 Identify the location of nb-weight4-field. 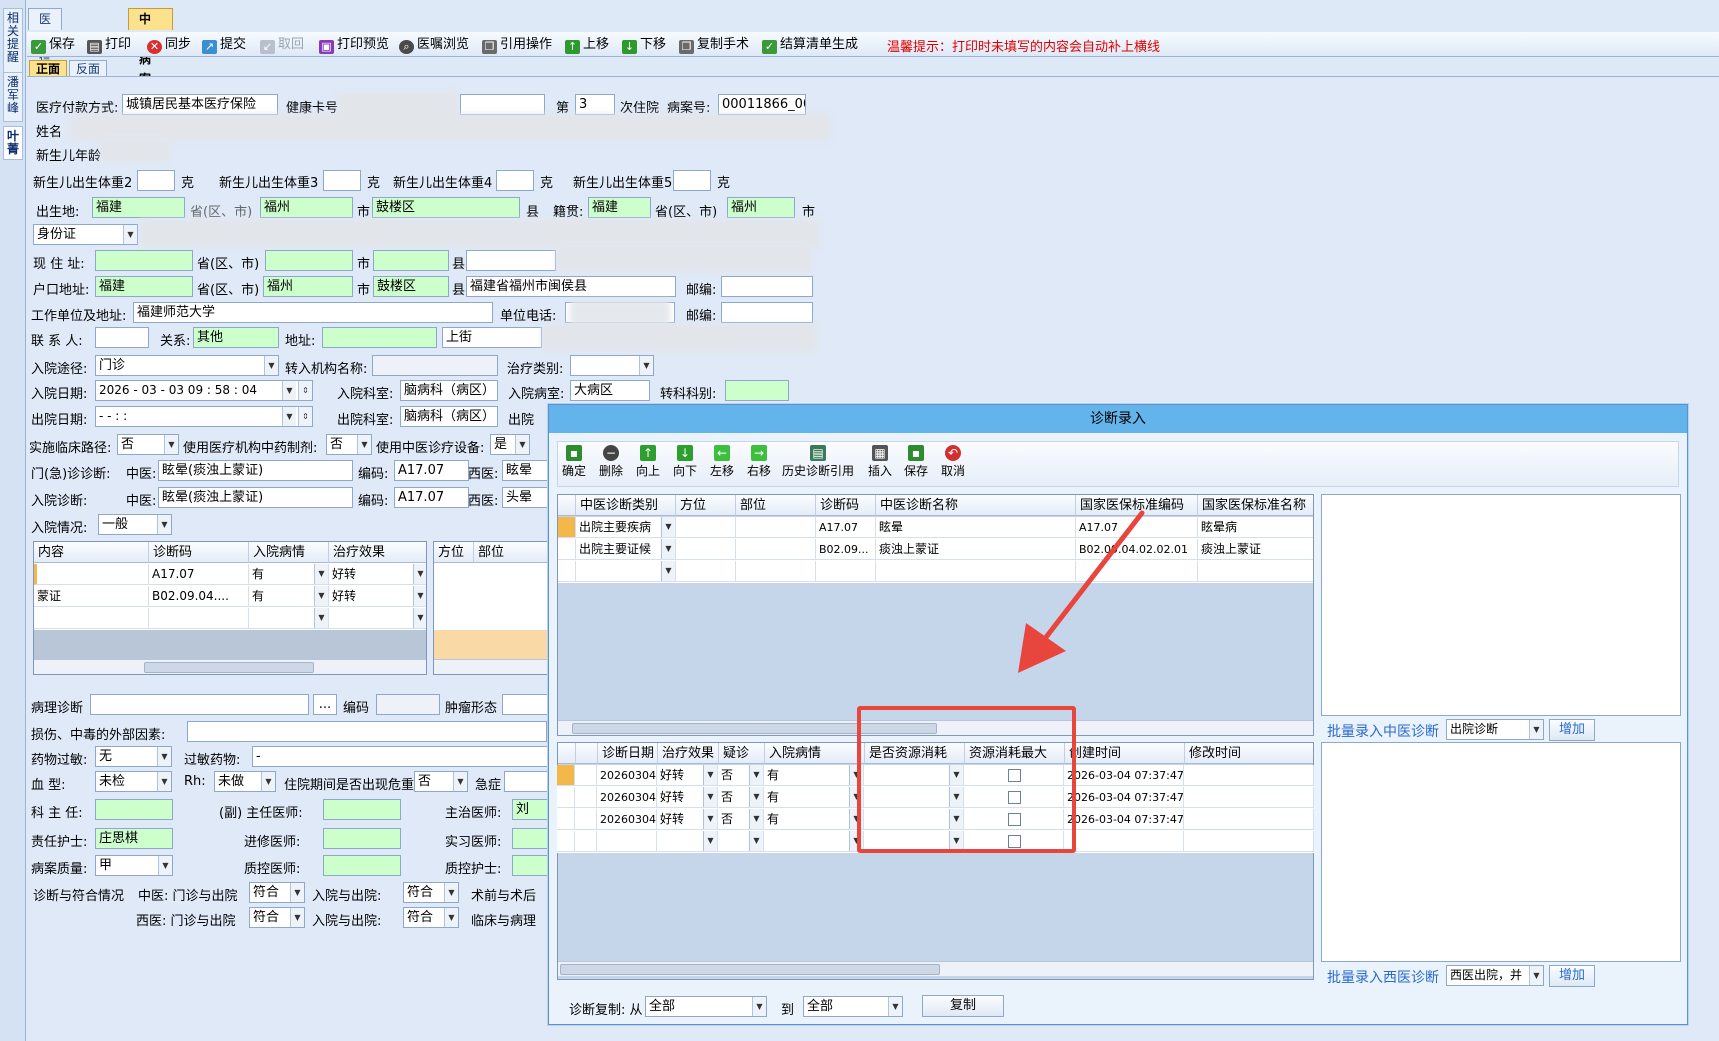
(515, 180).